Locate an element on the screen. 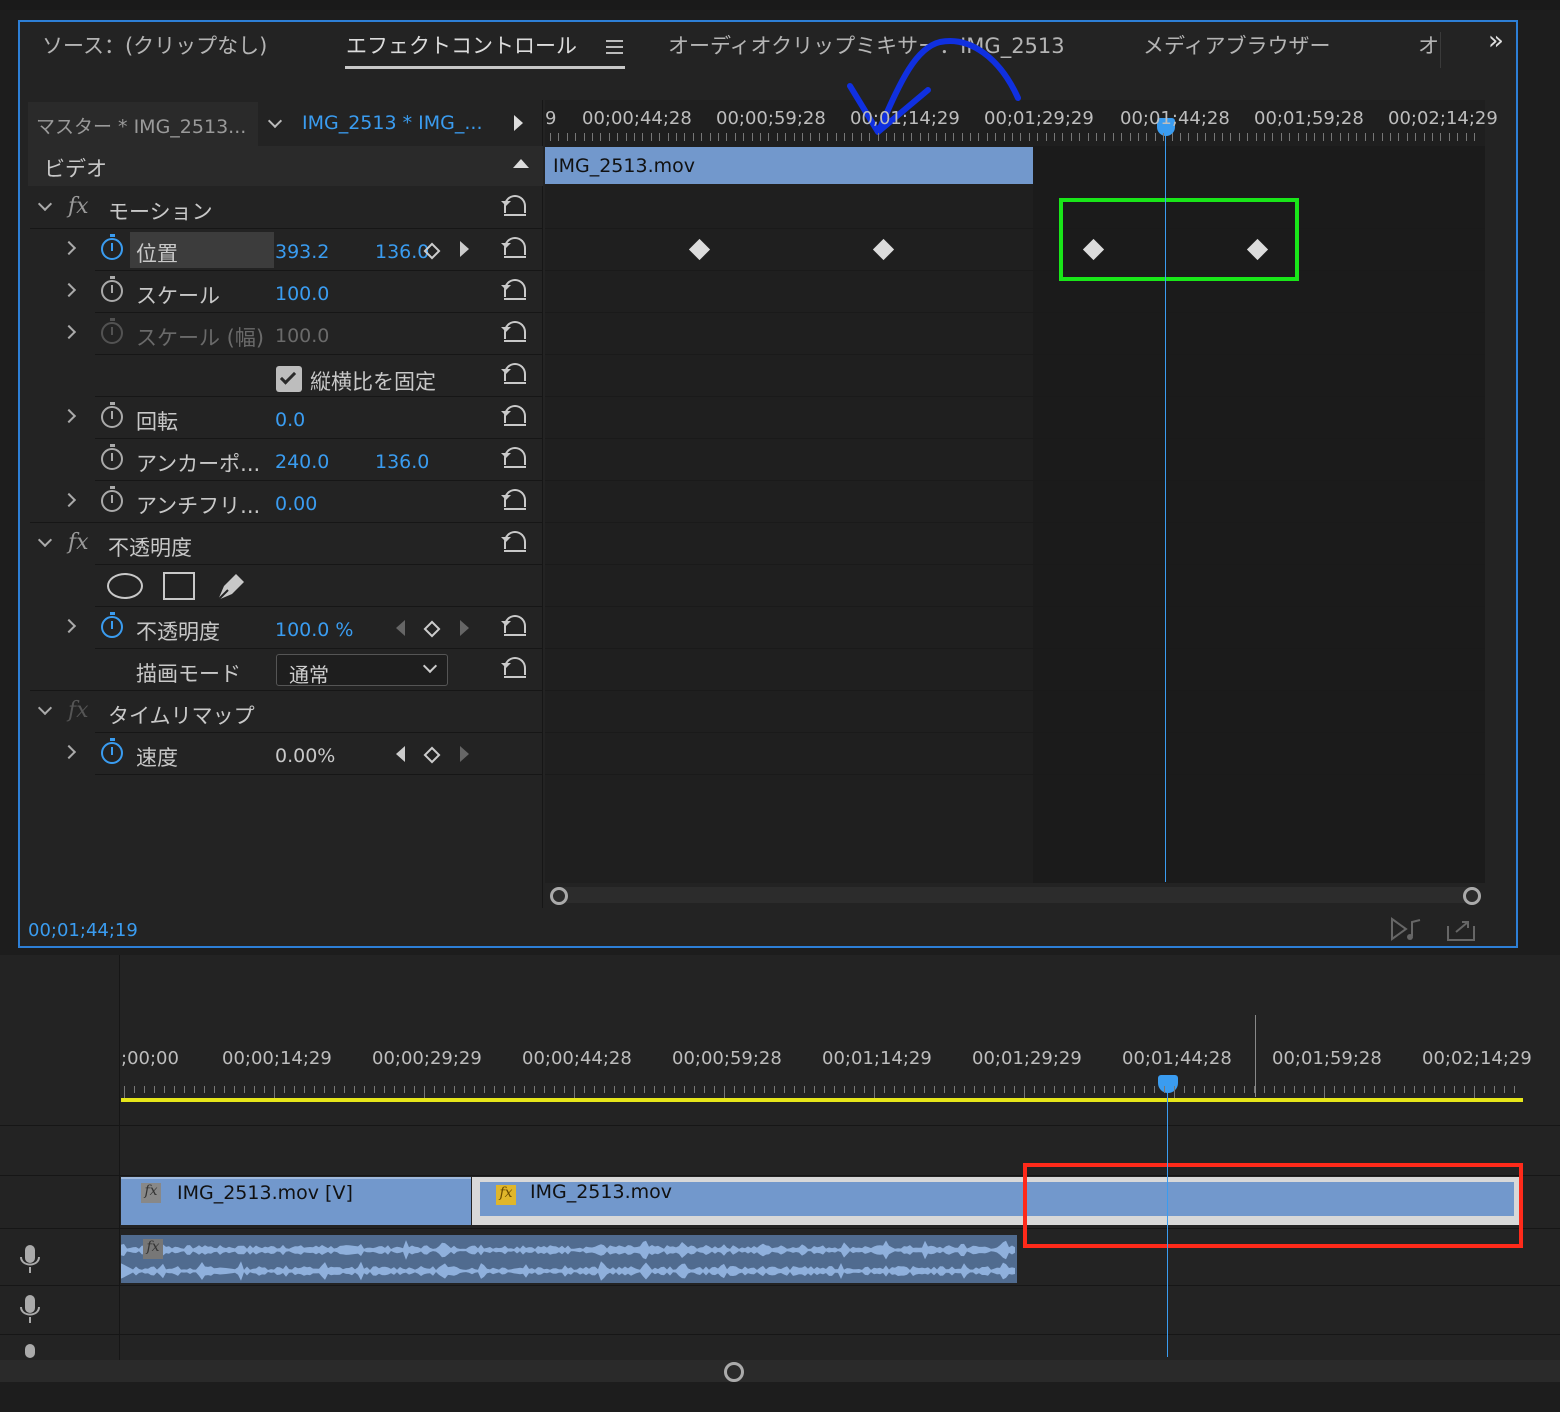 This screenshot has height=1412, width=1560. tab-source: ソース：(クリップなし) is located at coordinates (154, 45).